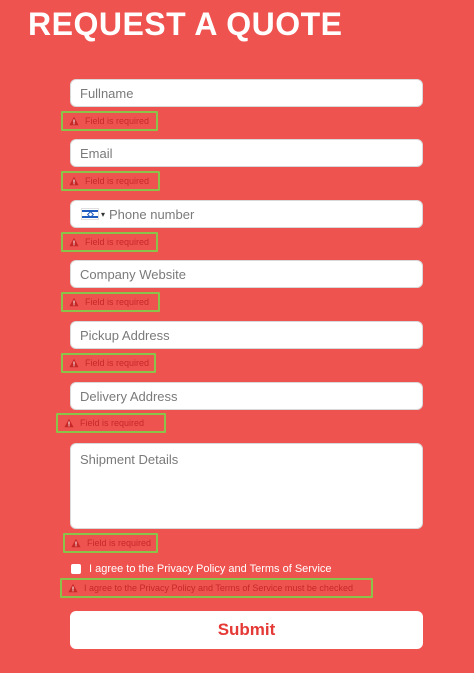  Describe the element at coordinates (117, 302) in the screenshot. I see `company-website-error-text: Field is required` at that location.